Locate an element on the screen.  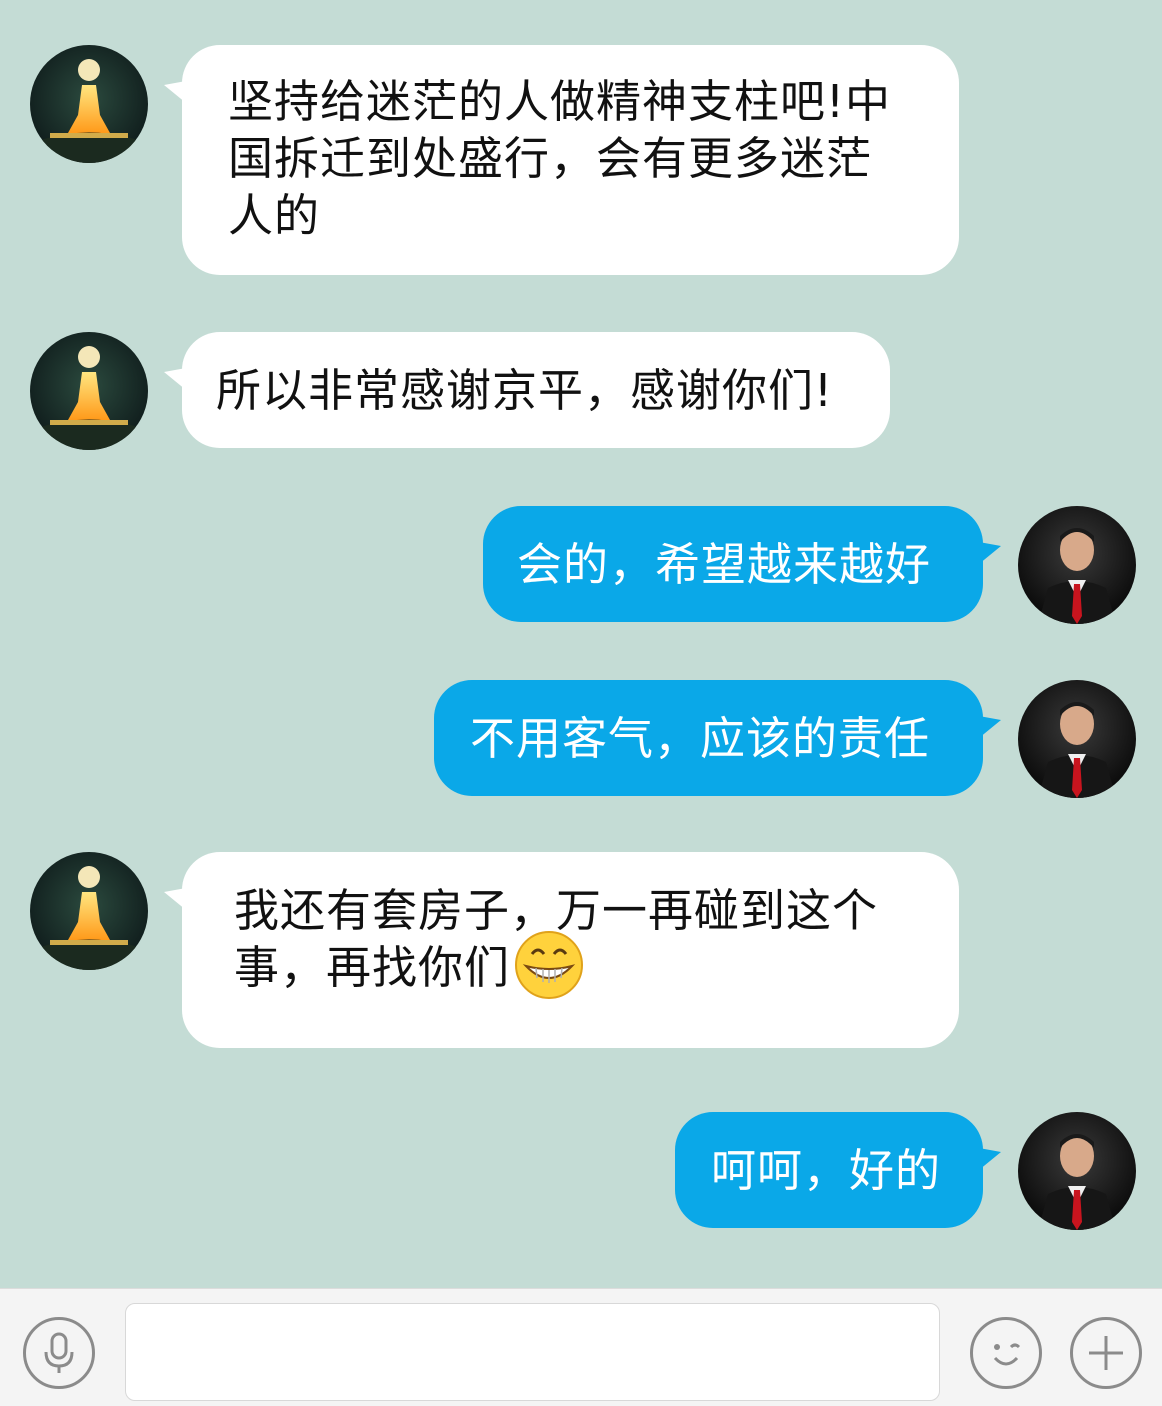
message-text: 不用客气，应该的责任 is located at coordinates (700, 738).